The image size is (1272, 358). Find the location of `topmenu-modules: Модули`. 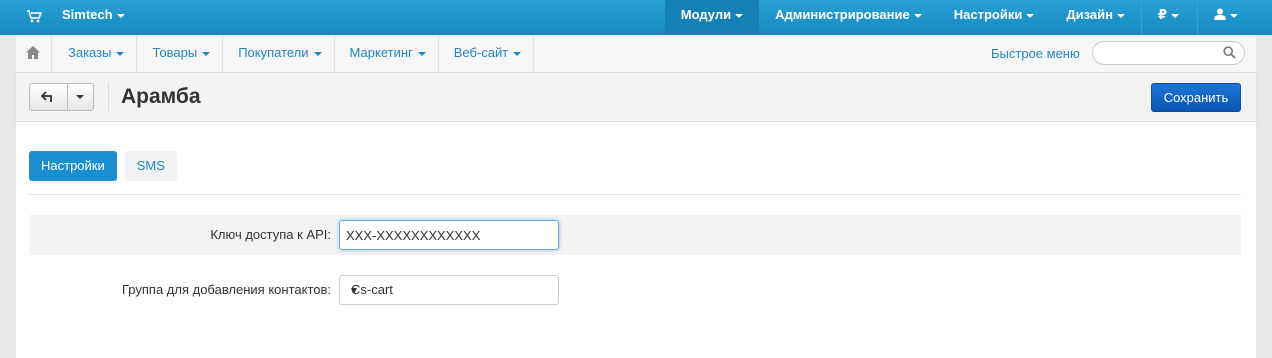

topmenu-modules: Модули is located at coordinates (712, 17).